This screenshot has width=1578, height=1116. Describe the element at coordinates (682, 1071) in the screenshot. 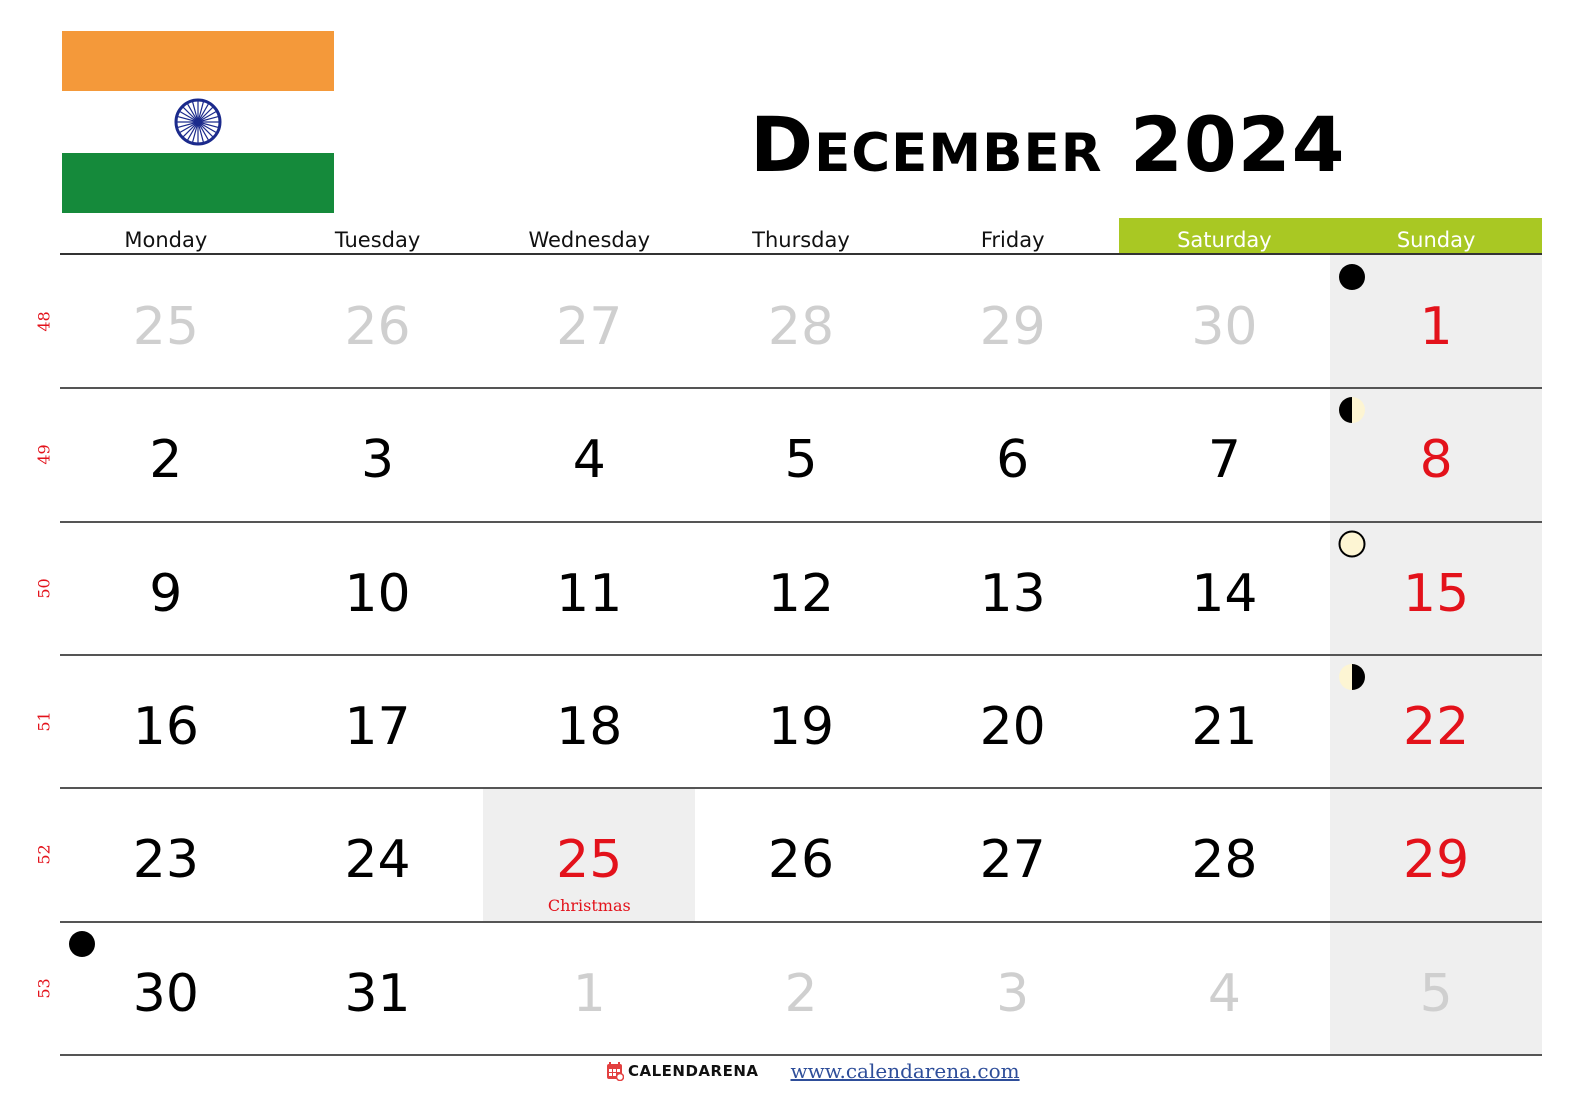

I see `brand-logo: CALENDARENA` at that location.